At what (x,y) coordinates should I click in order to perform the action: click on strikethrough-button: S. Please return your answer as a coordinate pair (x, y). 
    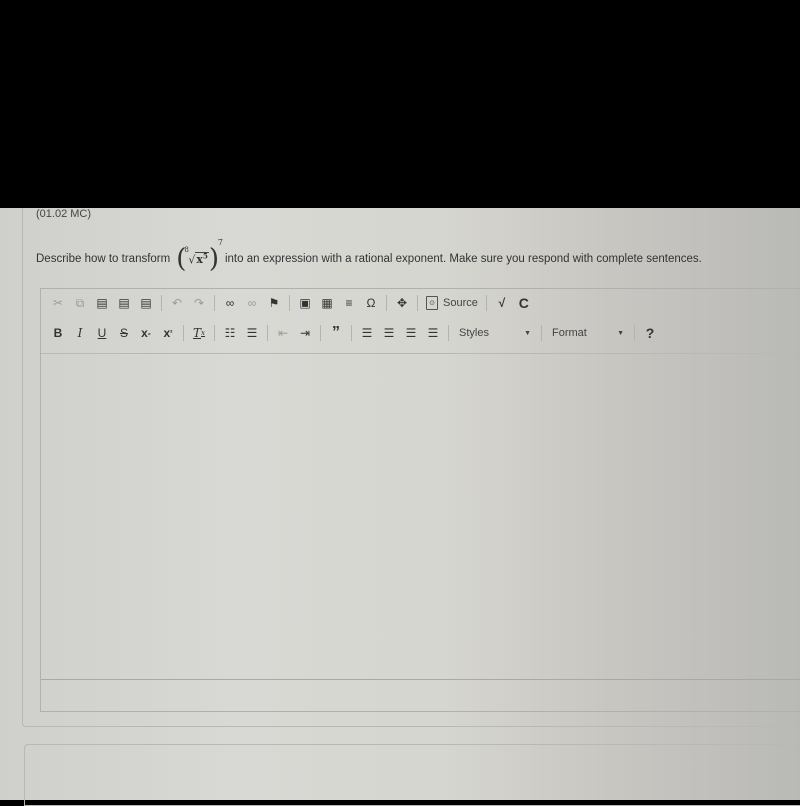
    Looking at the image, I should click on (124, 333).